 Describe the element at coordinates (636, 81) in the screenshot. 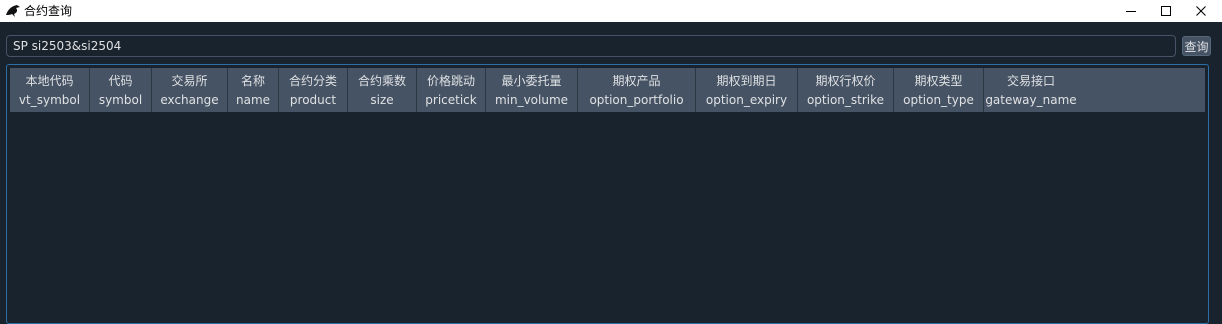

I see `column-header-label: 期权产品` at that location.